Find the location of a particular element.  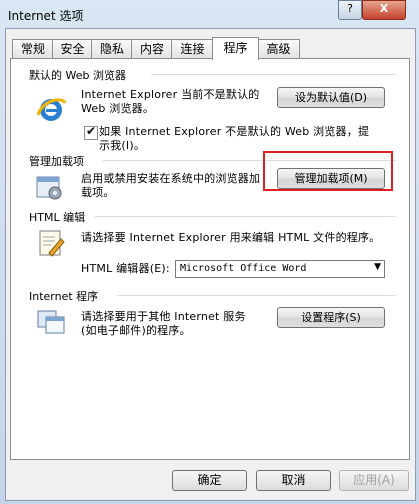

html-editor-value: Microsoft Office Word is located at coordinates (243, 268).